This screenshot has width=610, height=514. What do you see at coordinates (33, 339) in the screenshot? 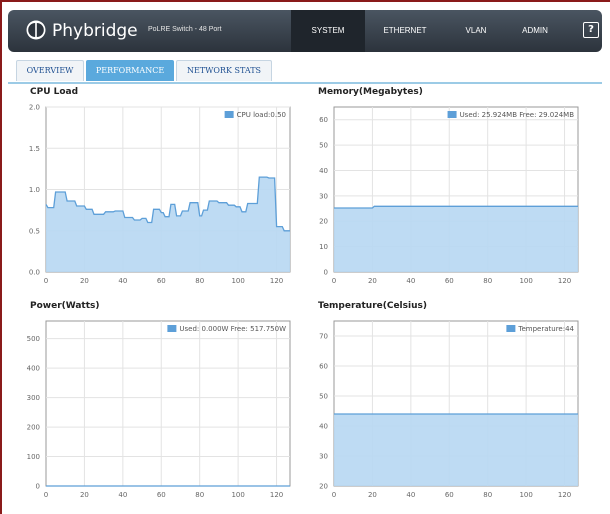
I see `power-y-tick-label: 500` at bounding box center [33, 339].